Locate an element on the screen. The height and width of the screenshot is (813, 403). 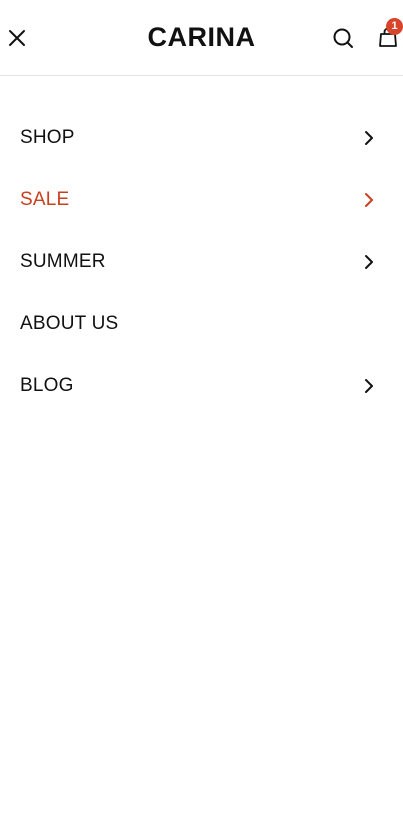
menu-item-blog: BLOG is located at coordinates (201, 386).